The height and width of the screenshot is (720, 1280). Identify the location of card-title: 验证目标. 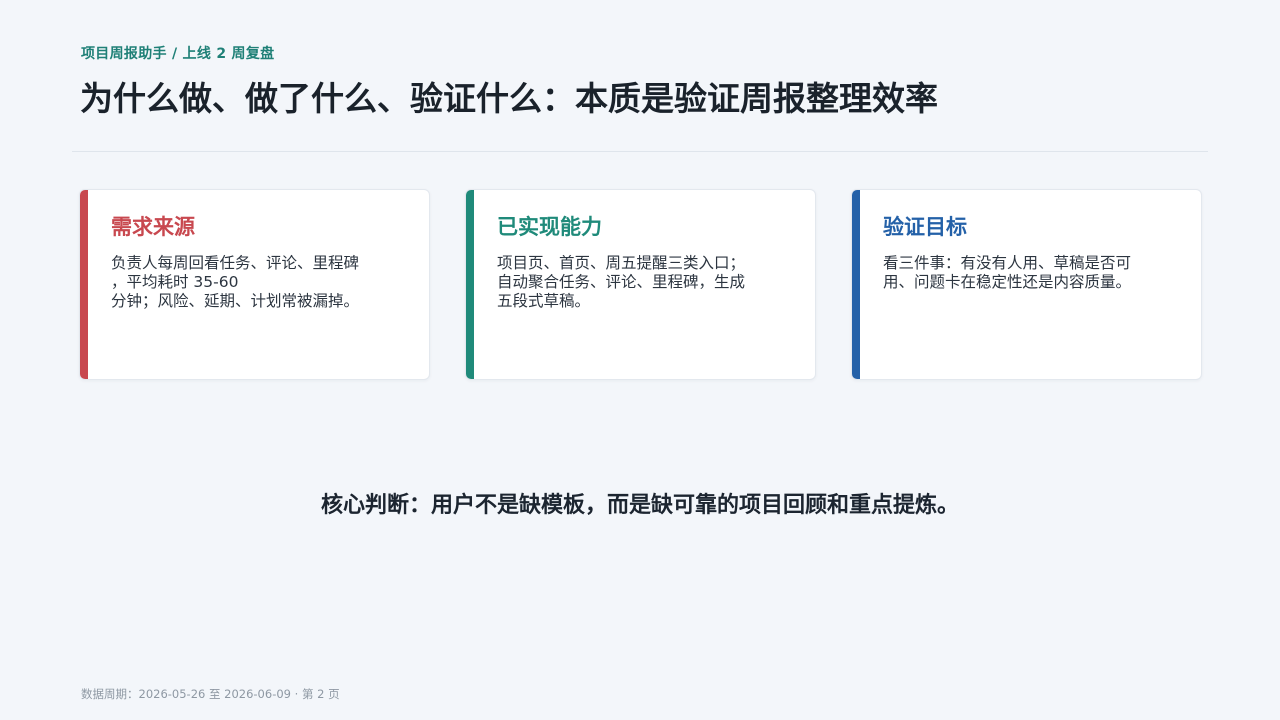
(925, 227).